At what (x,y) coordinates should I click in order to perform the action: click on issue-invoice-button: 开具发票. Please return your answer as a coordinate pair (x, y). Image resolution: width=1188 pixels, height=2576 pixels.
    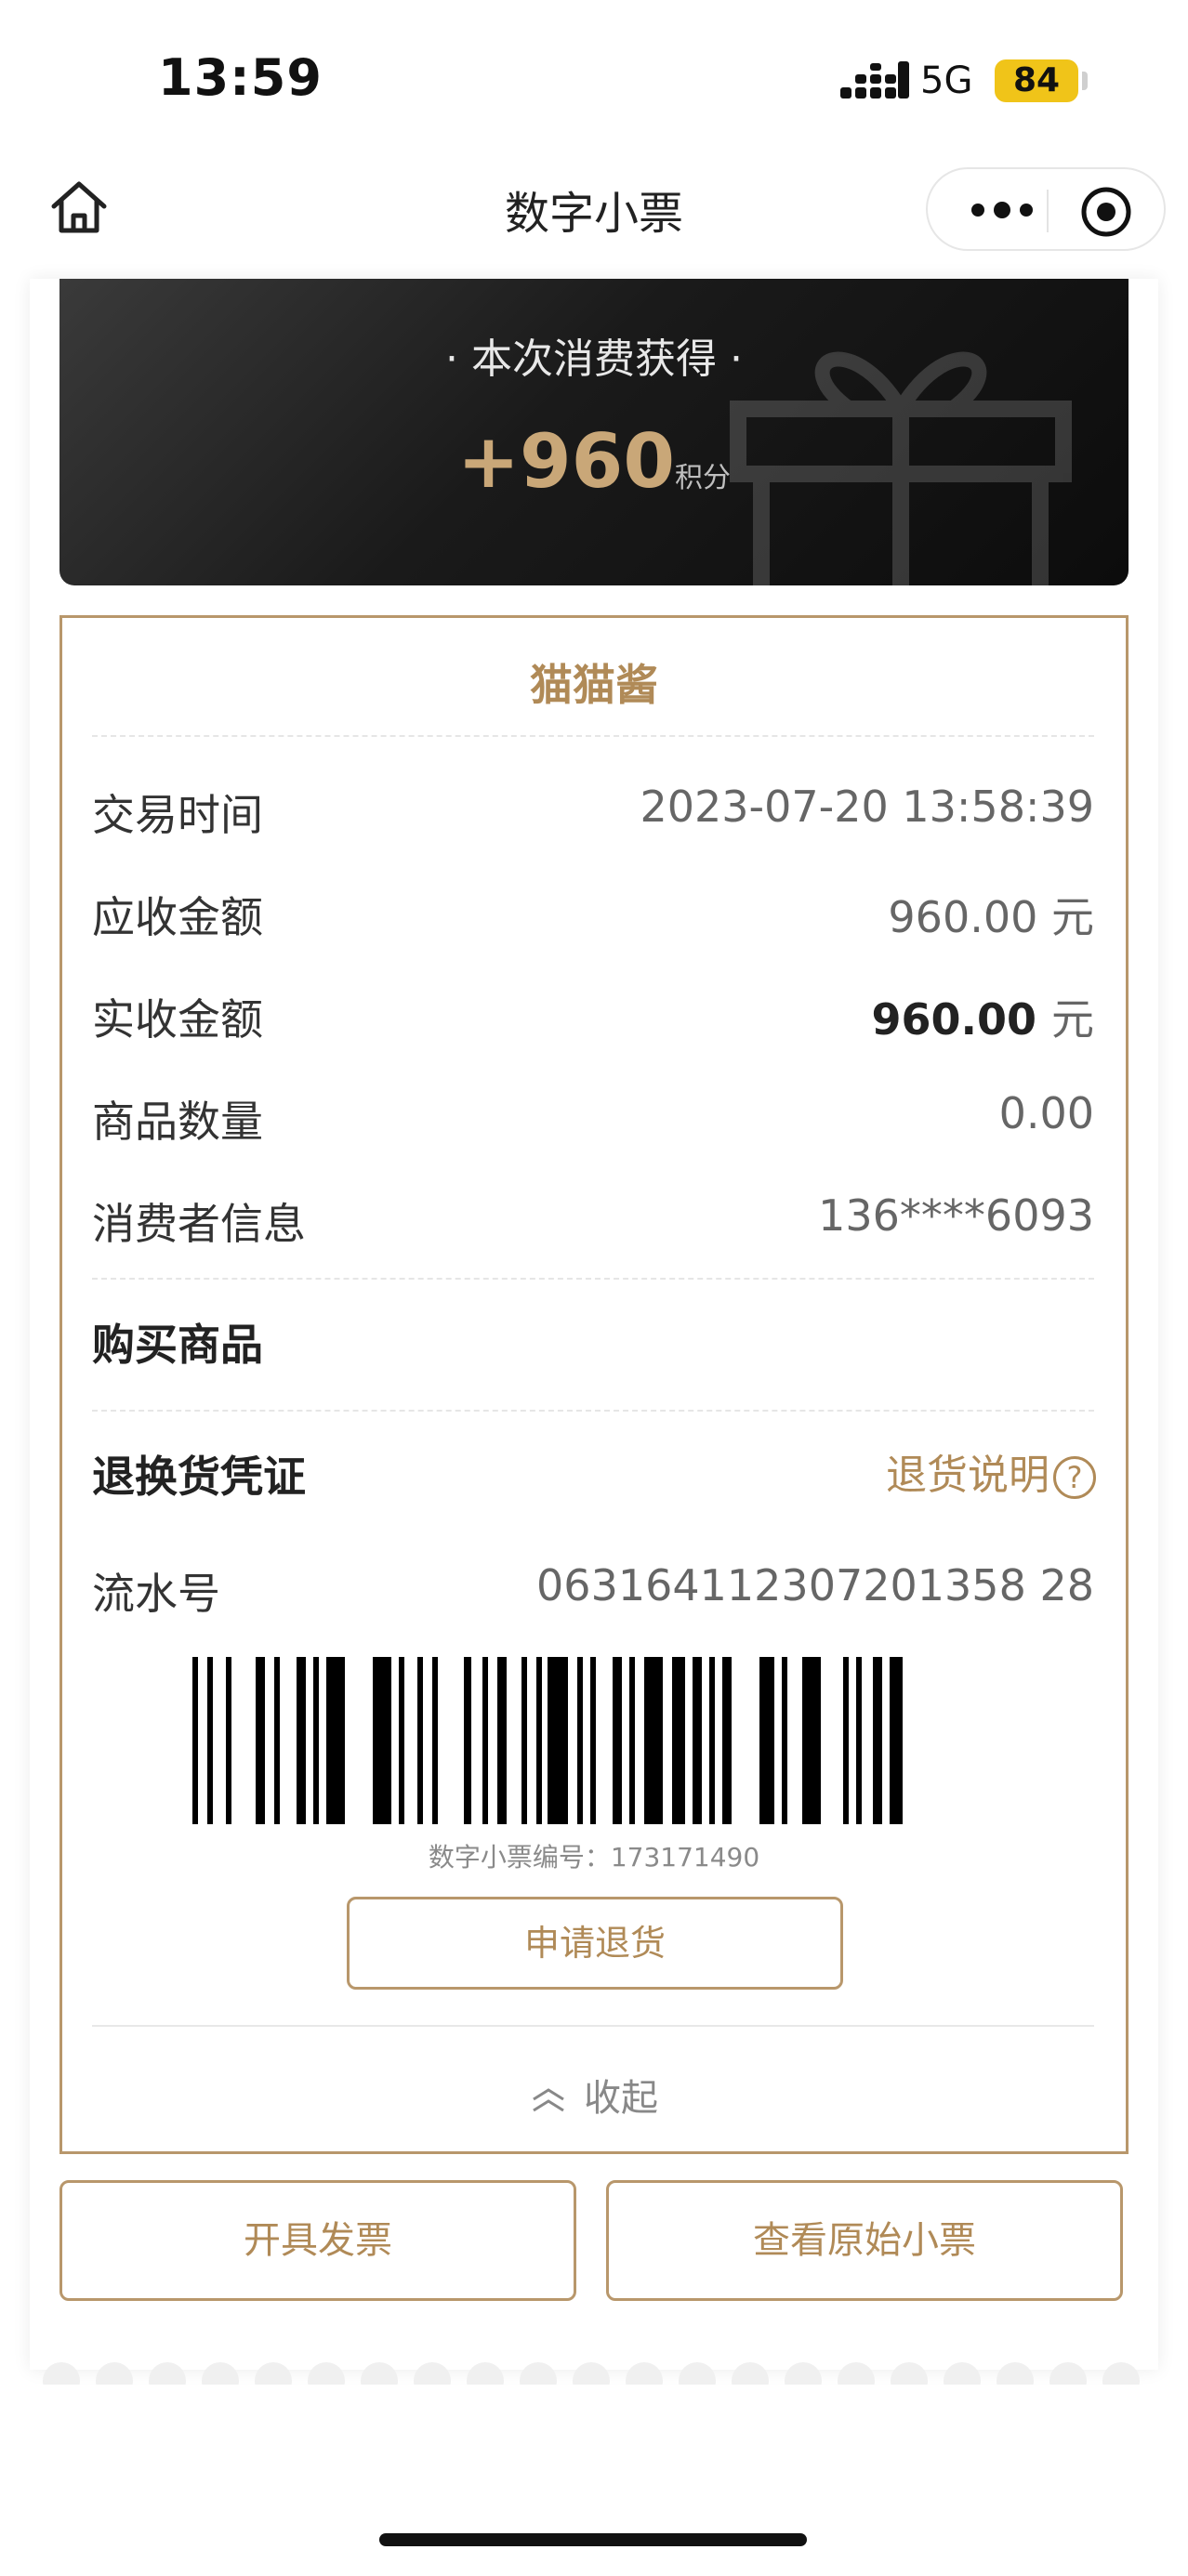
    Looking at the image, I should click on (317, 2240).